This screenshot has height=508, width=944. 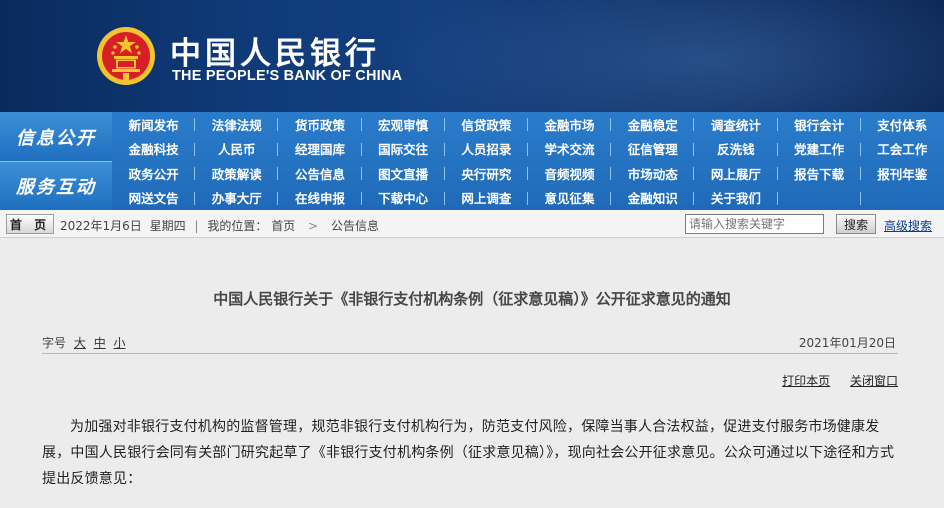 What do you see at coordinates (570, 173) in the screenshot?
I see `nav-item: 音频视频` at bounding box center [570, 173].